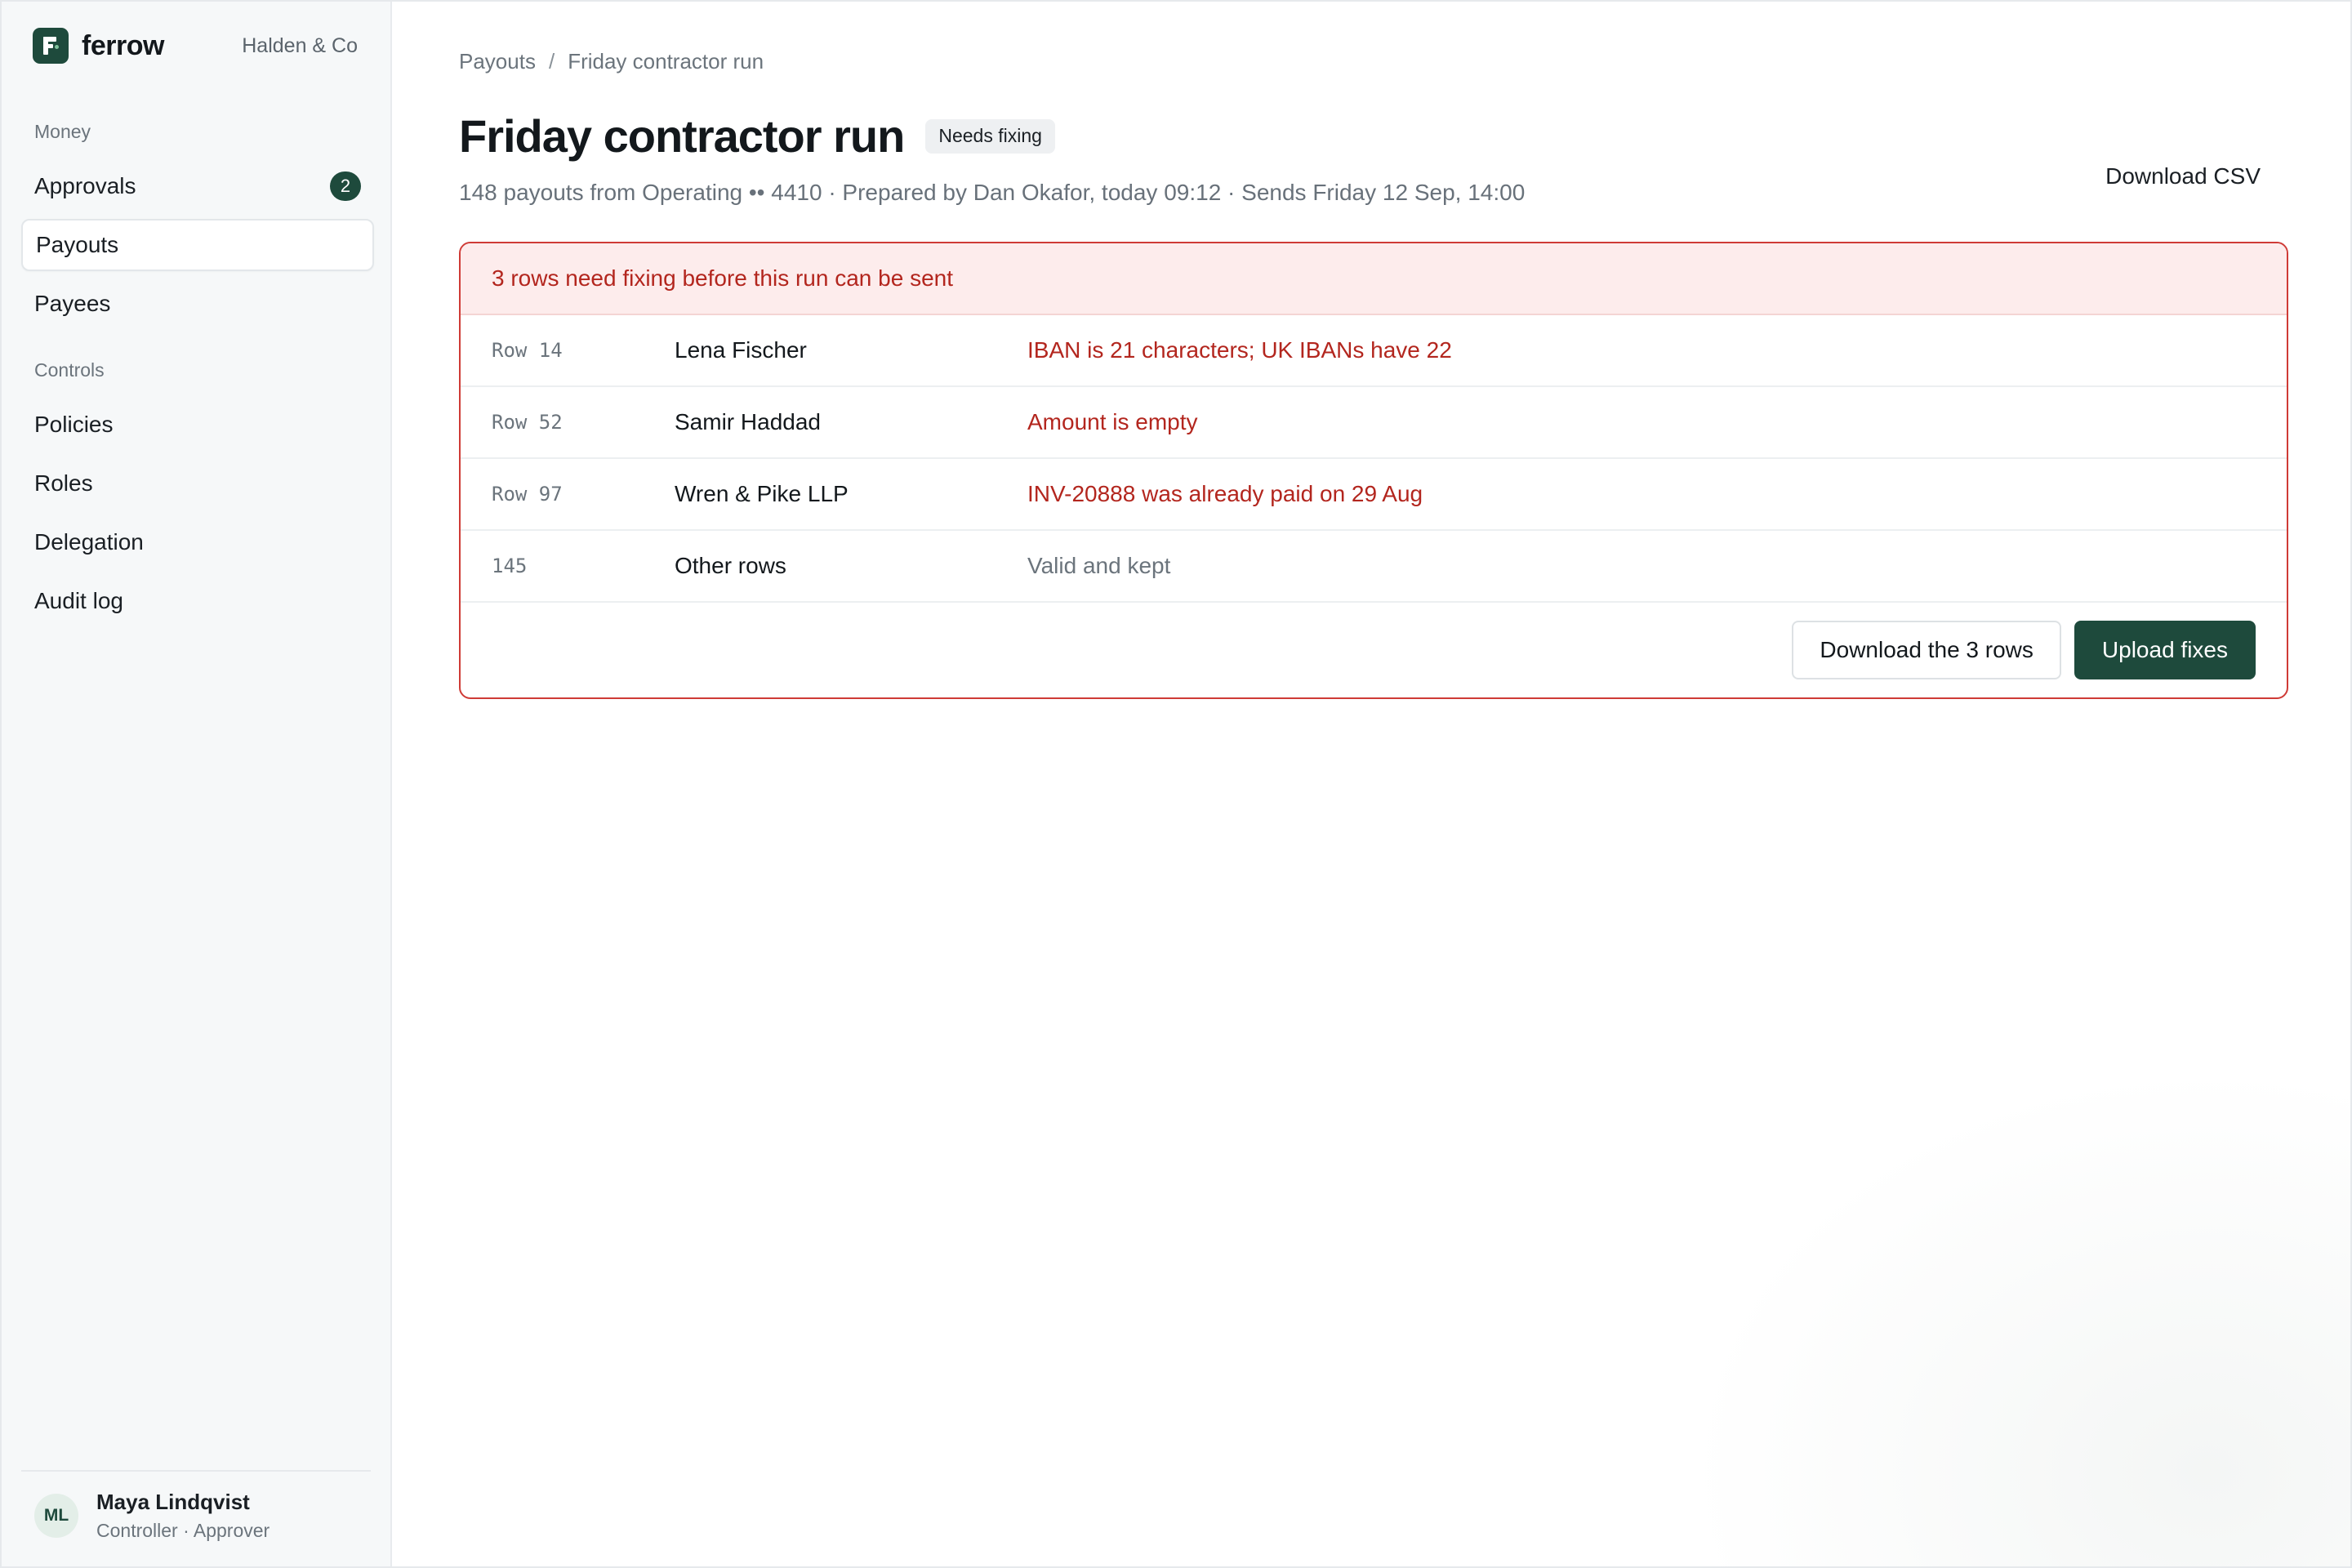 This screenshot has height=1568, width=2352. I want to click on sidebar-item-label: Payouts, so click(77, 245).